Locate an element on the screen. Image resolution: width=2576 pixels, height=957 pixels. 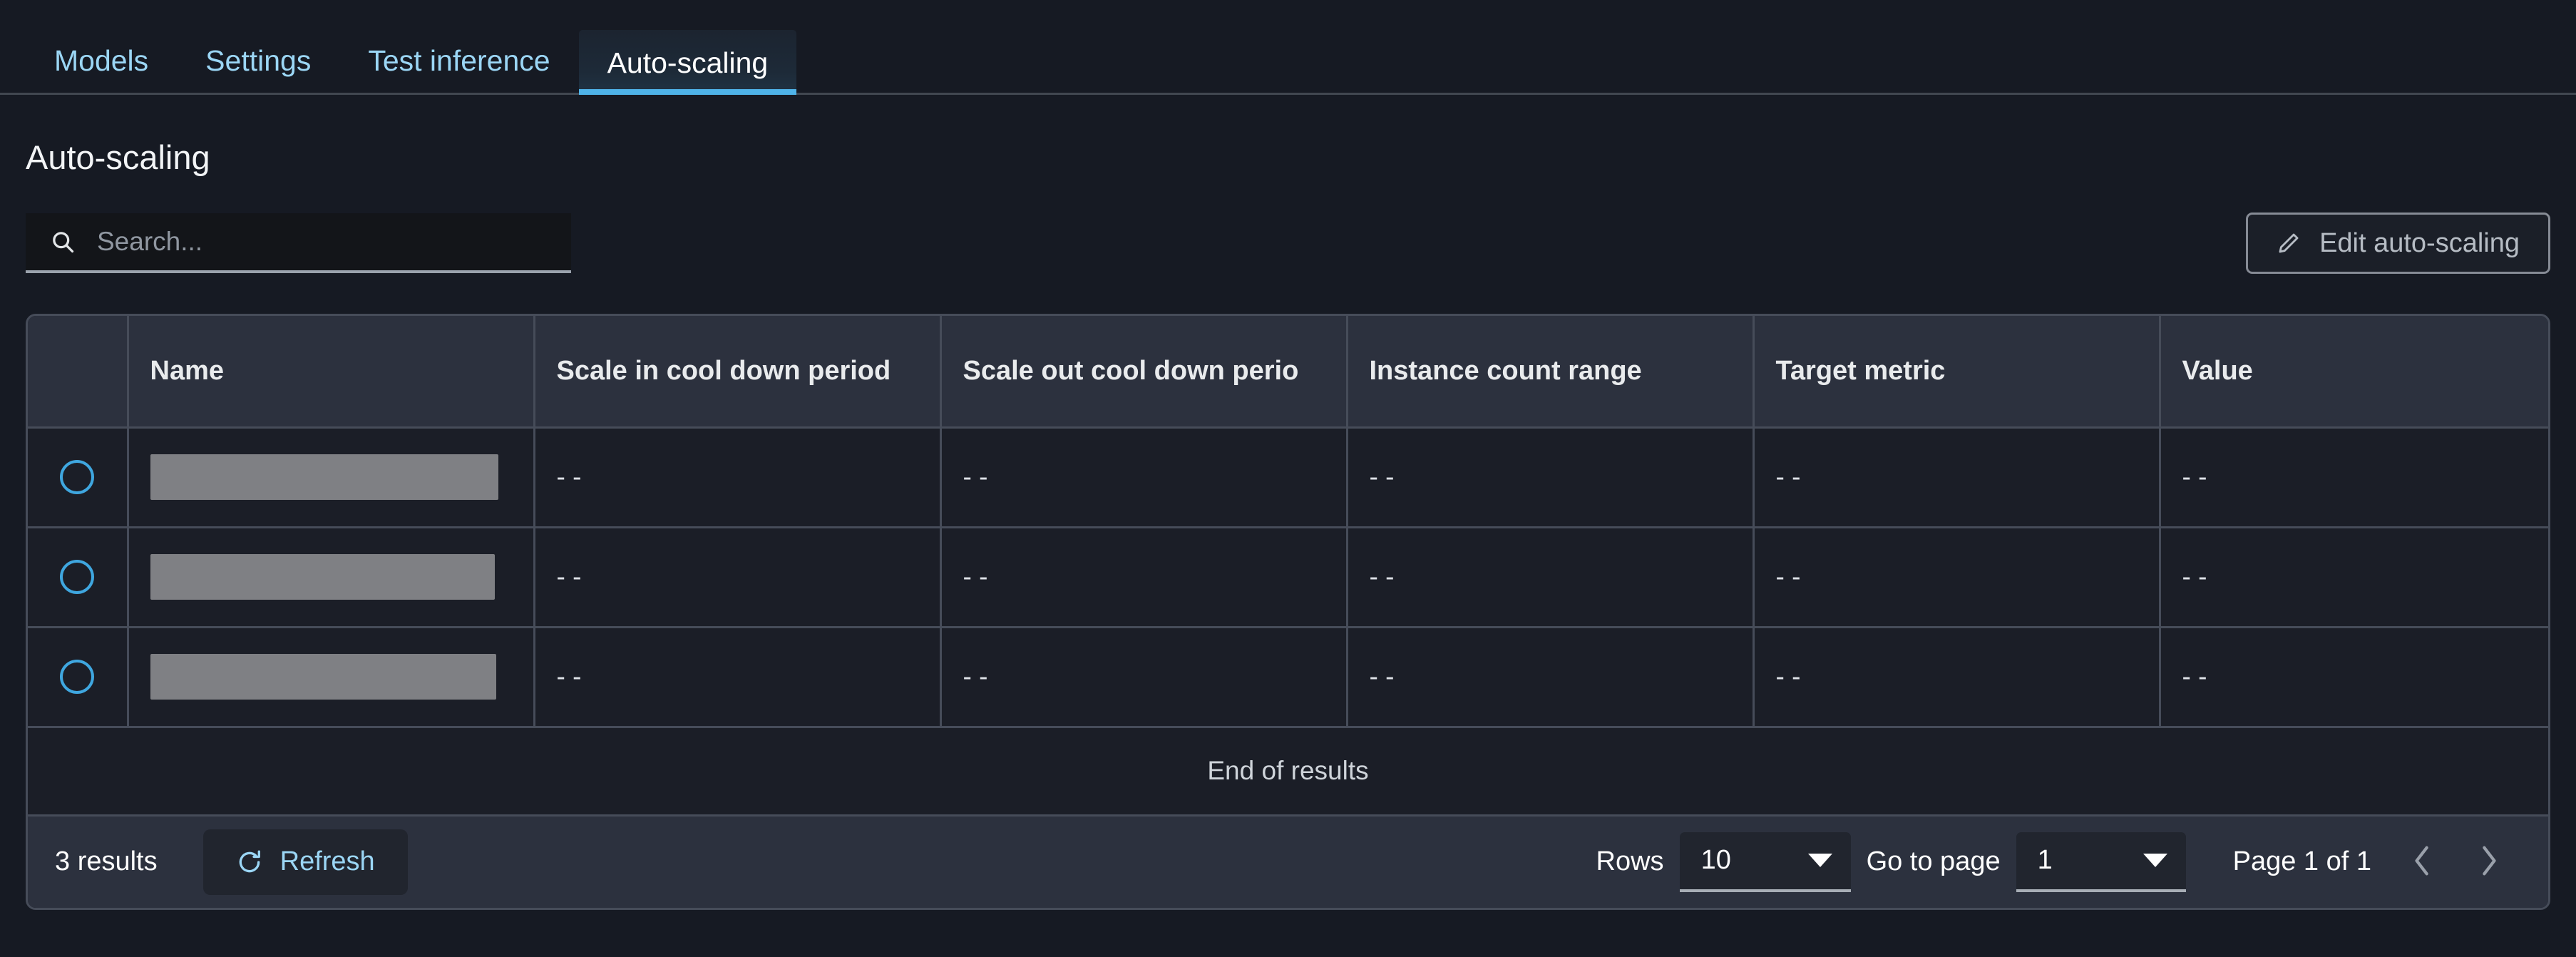
rows-per-page-value: 10 is located at coordinates (1715, 860).